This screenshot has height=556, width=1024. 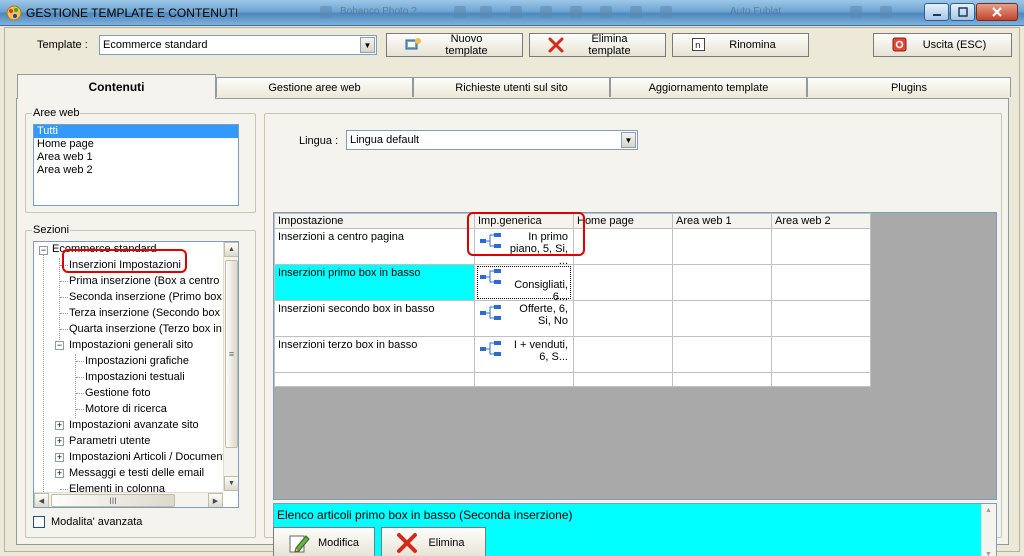 What do you see at coordinates (708, 87) in the screenshot?
I see `tab-aggiornamento-template: Aggiornamento template` at bounding box center [708, 87].